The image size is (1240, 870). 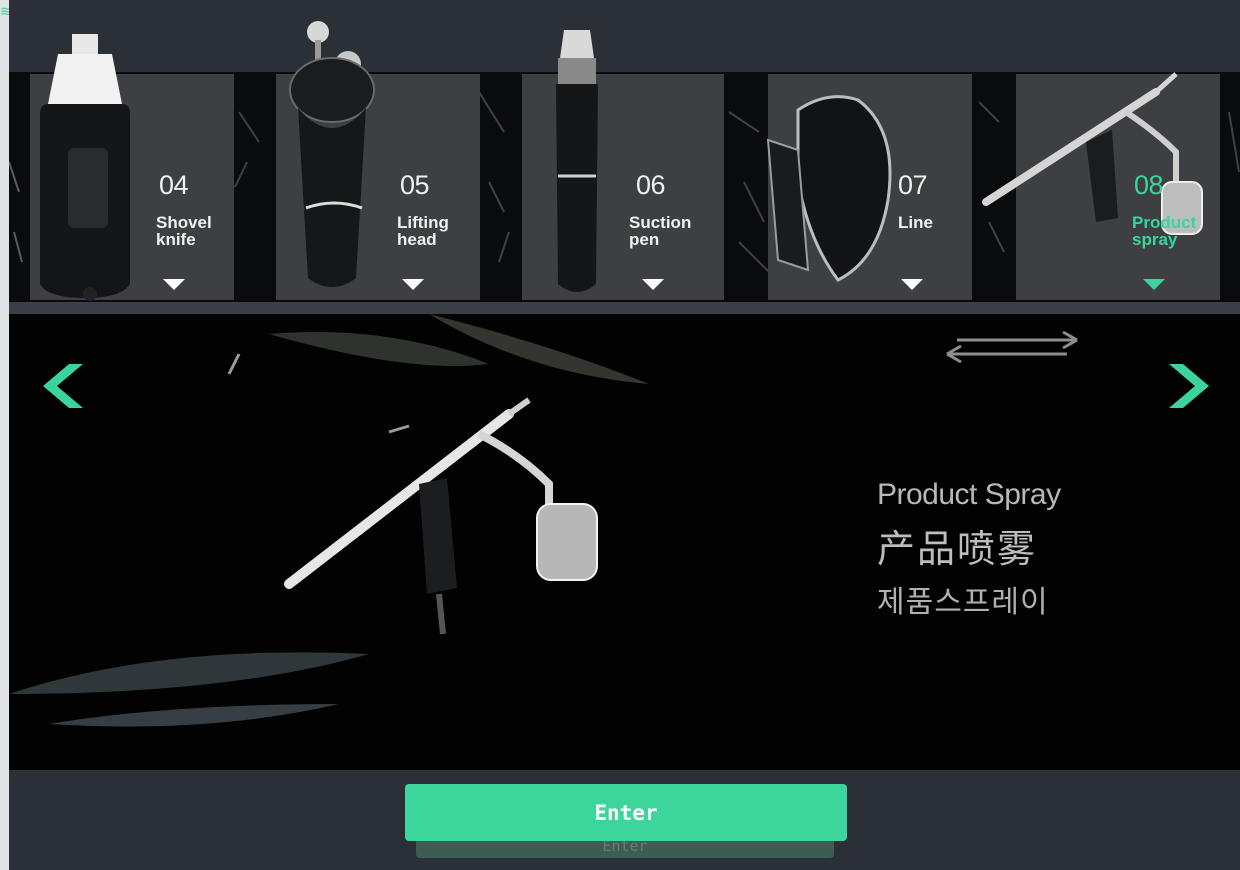 I want to click on lifting-head-device-icon, so click(x=332, y=154).